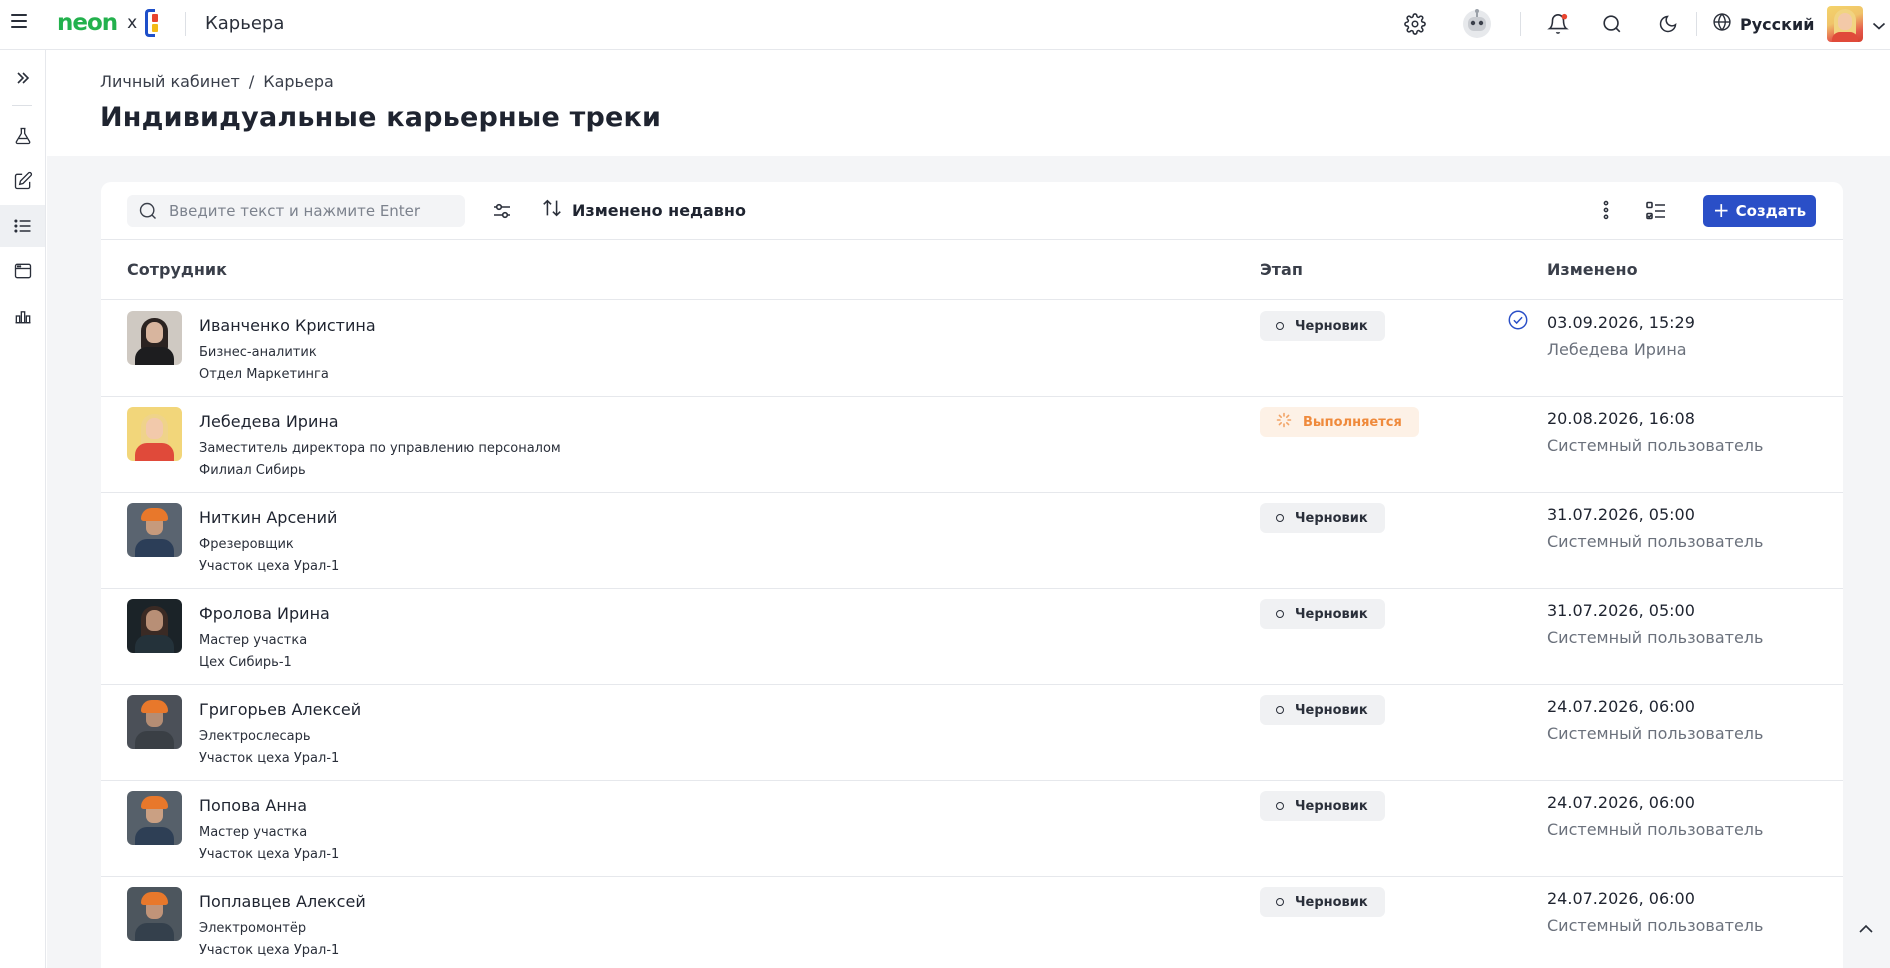  I want to click on moon-icon, so click(1668, 24).